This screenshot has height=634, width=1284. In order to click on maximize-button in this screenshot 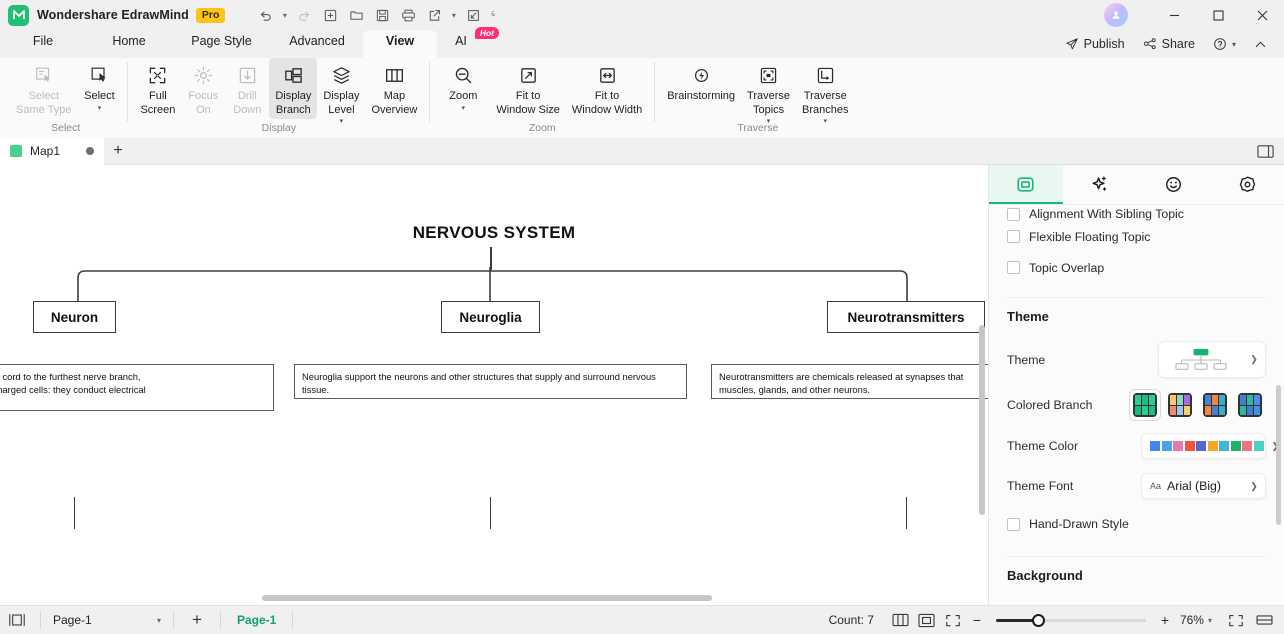, I will do `click(1218, 15)`.